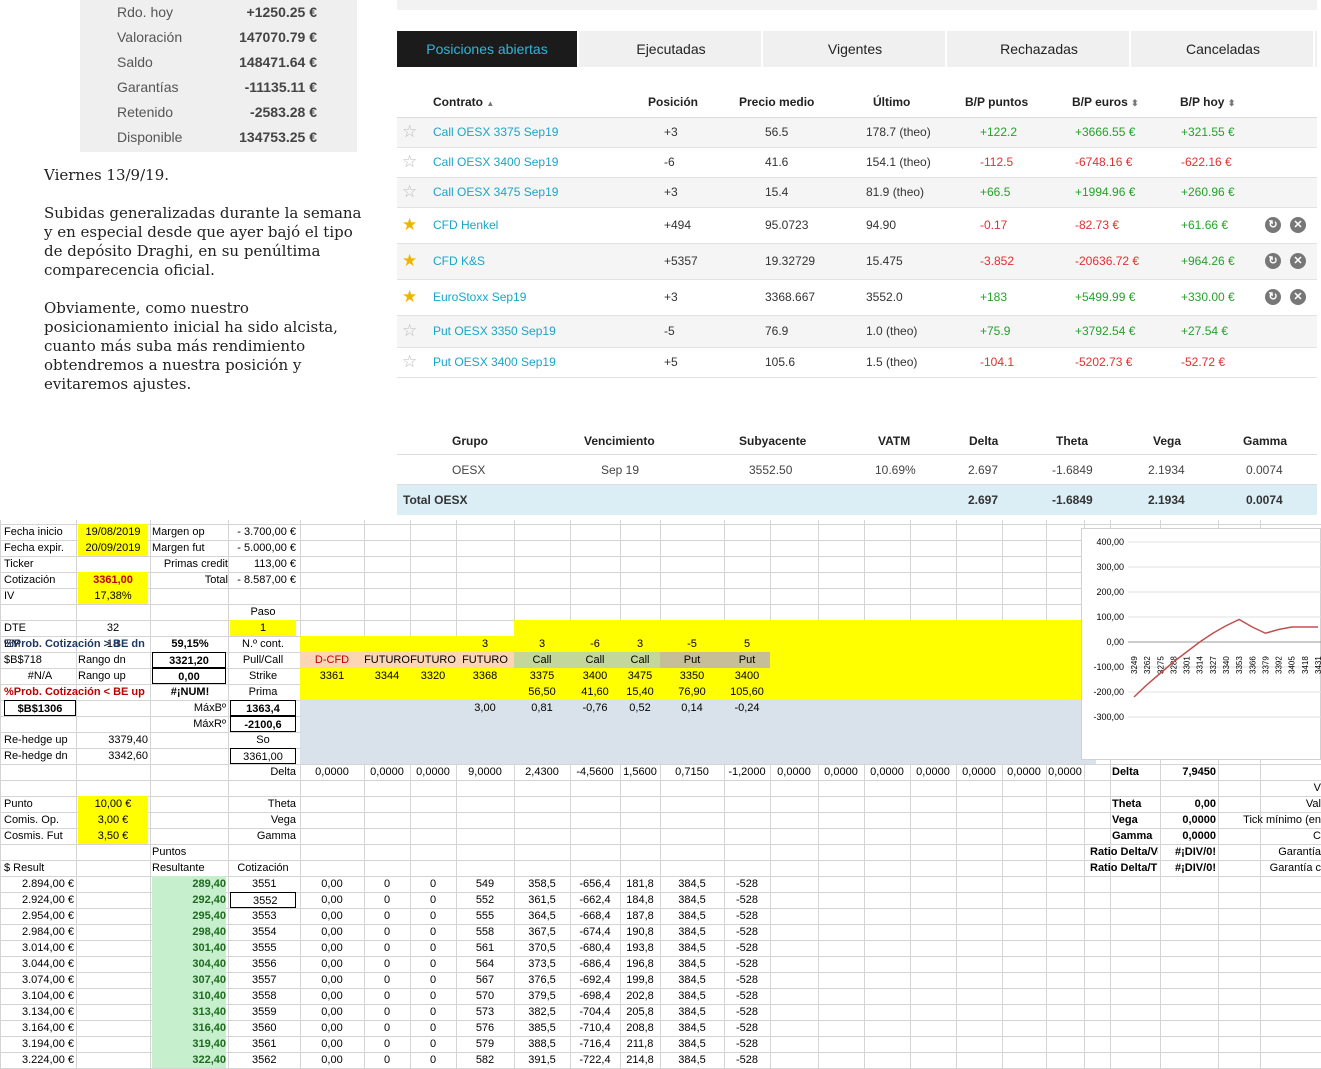  Describe the element at coordinates (463, 102) in the screenshot. I see `col-contract: Contrato ▲` at that location.